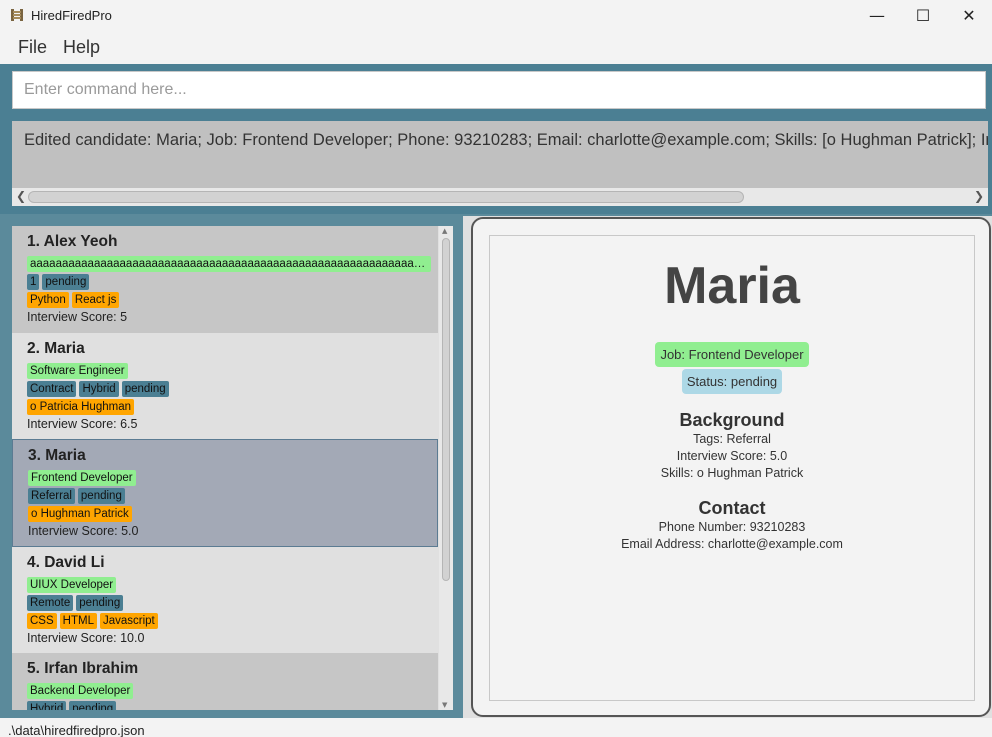 Image resolution: width=992 pixels, height=737 pixels. I want to click on skill-tag: React js, so click(95, 300).